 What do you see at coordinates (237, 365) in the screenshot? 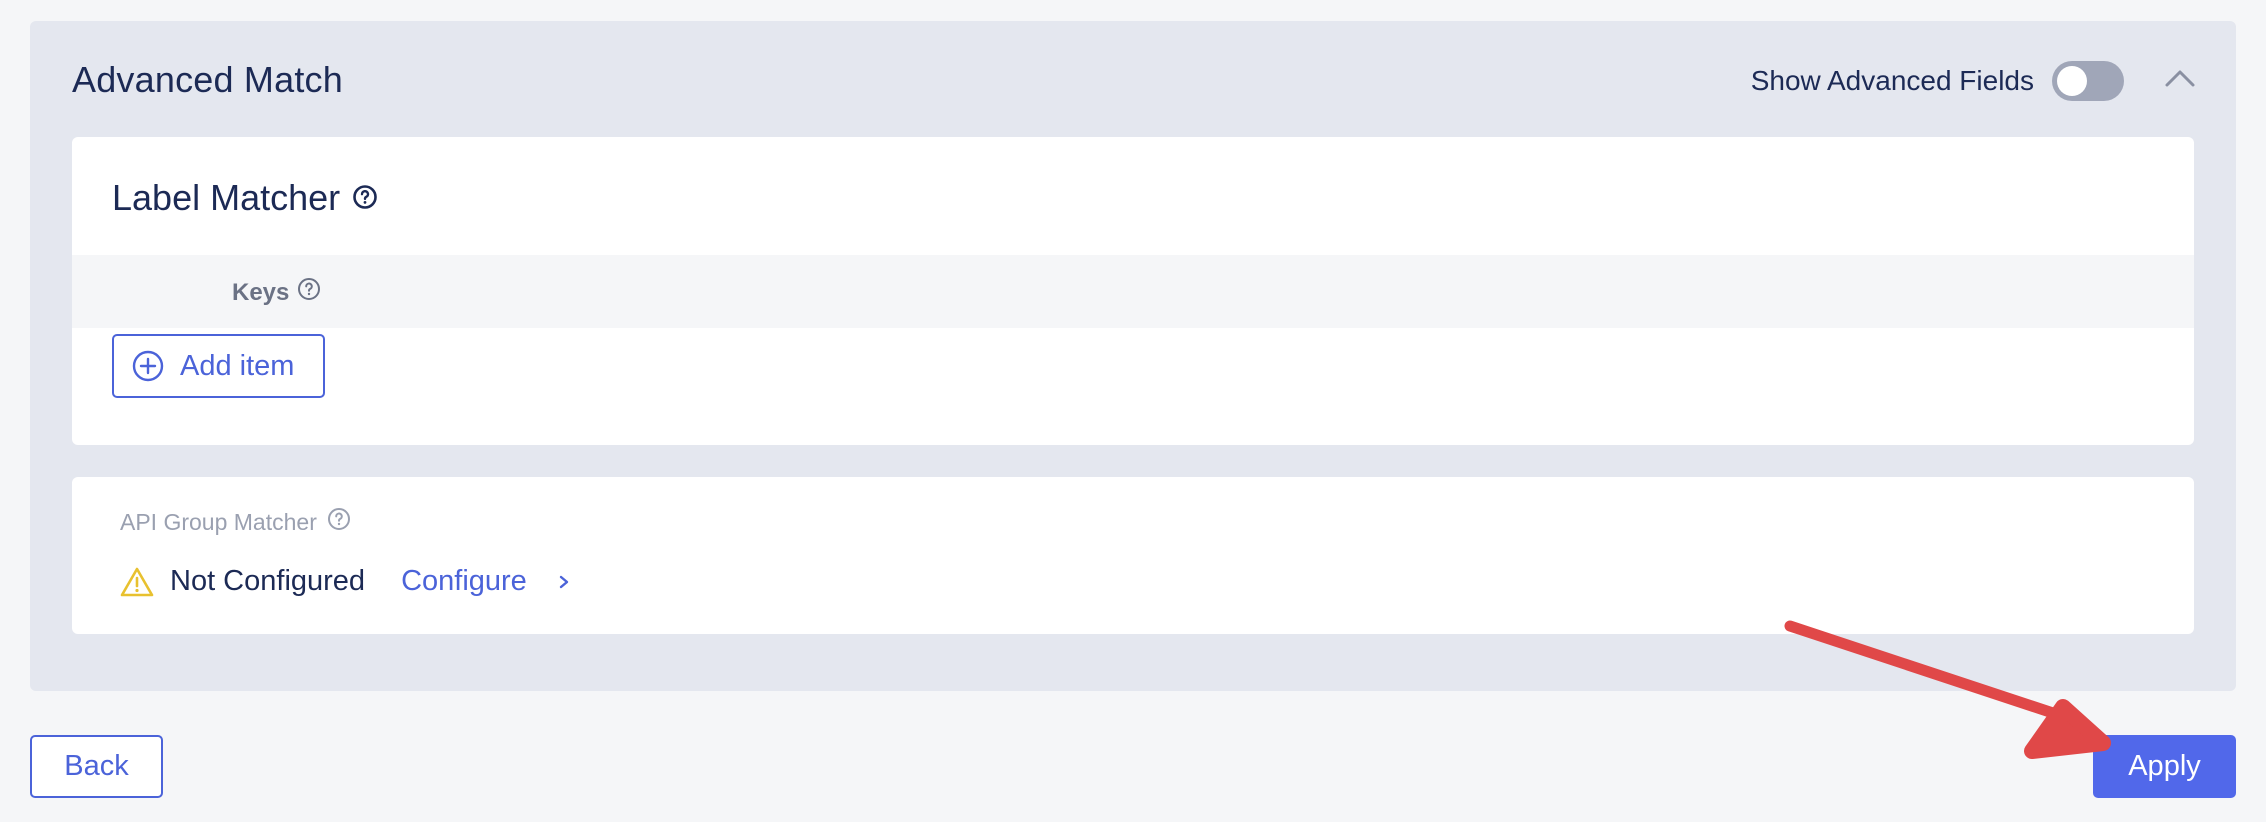
I see `add-item-label: Add item` at bounding box center [237, 365].